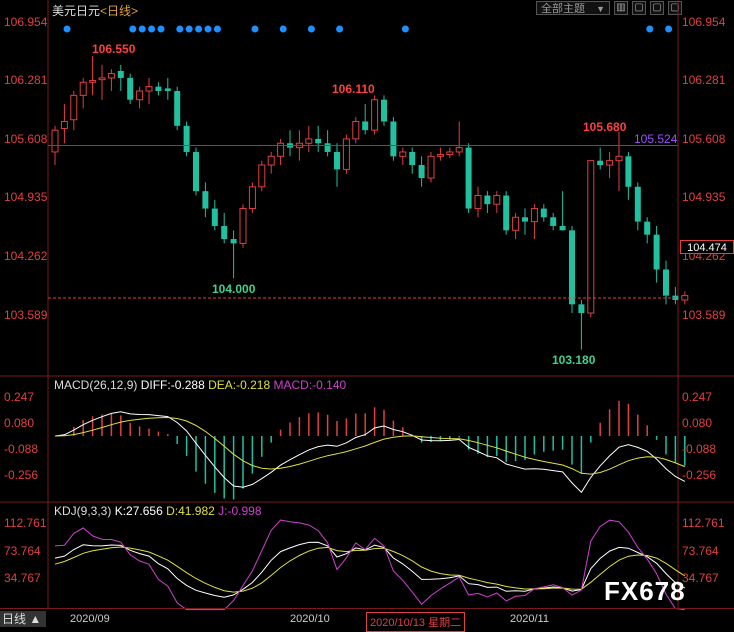 This screenshot has width=734, height=632. I want to click on macd-dea: DEA:-0.218, so click(239, 385).